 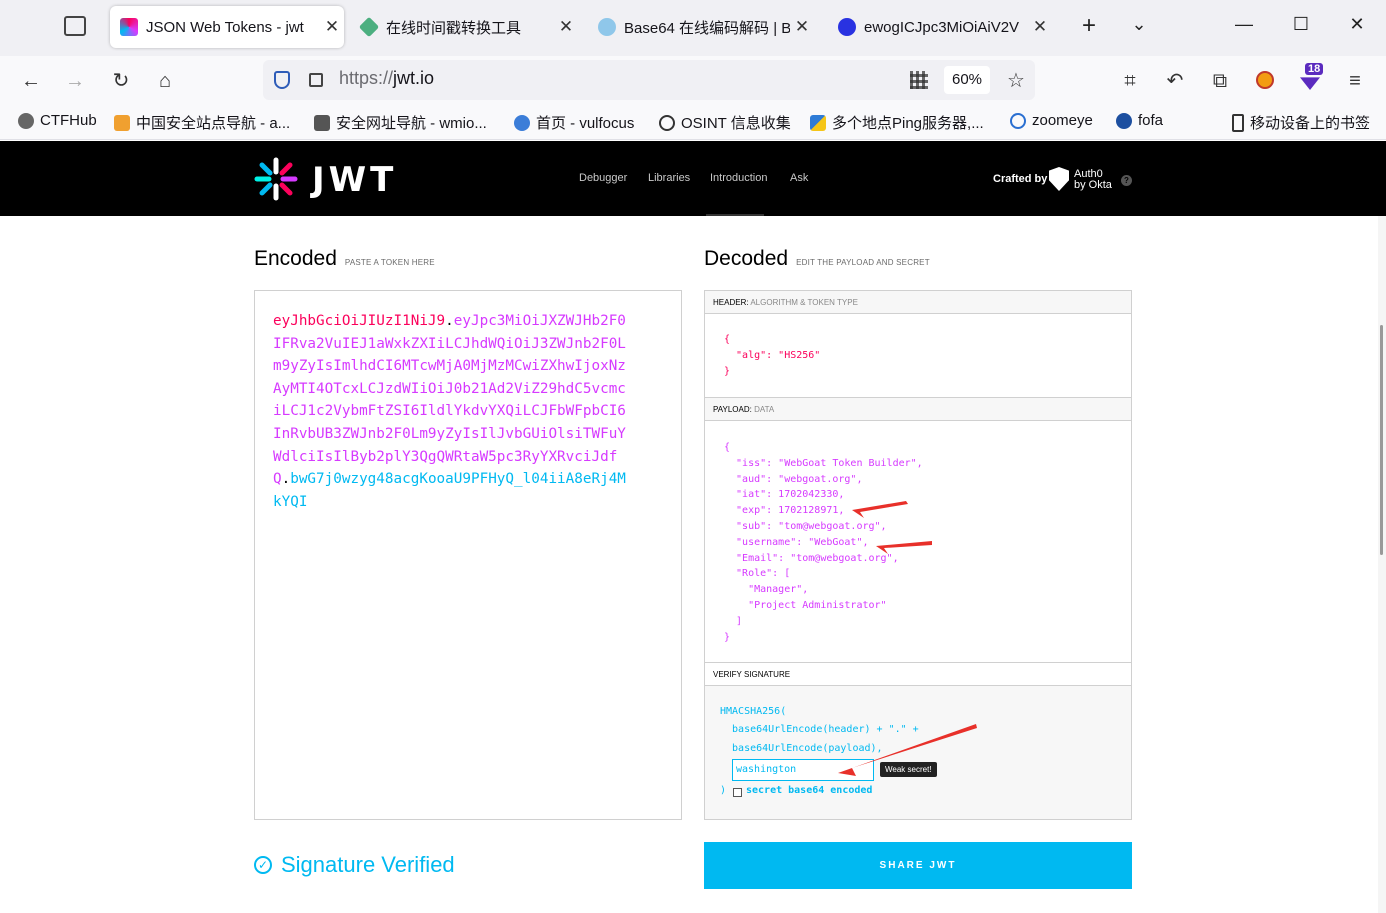 What do you see at coordinates (1238, 122) in the screenshot?
I see `mobile-device-icon` at bounding box center [1238, 122].